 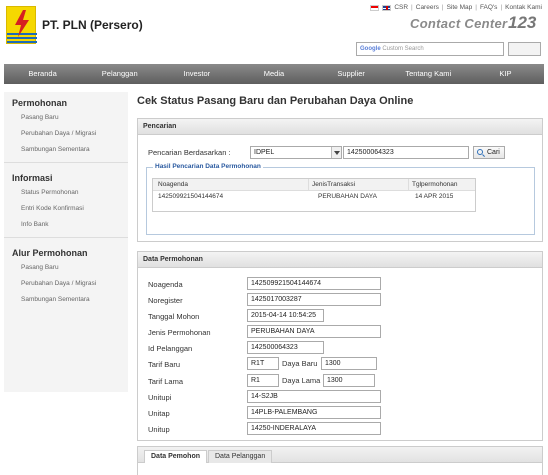 I want to click on noregister-field: 1425017003287, so click(x=314, y=299).